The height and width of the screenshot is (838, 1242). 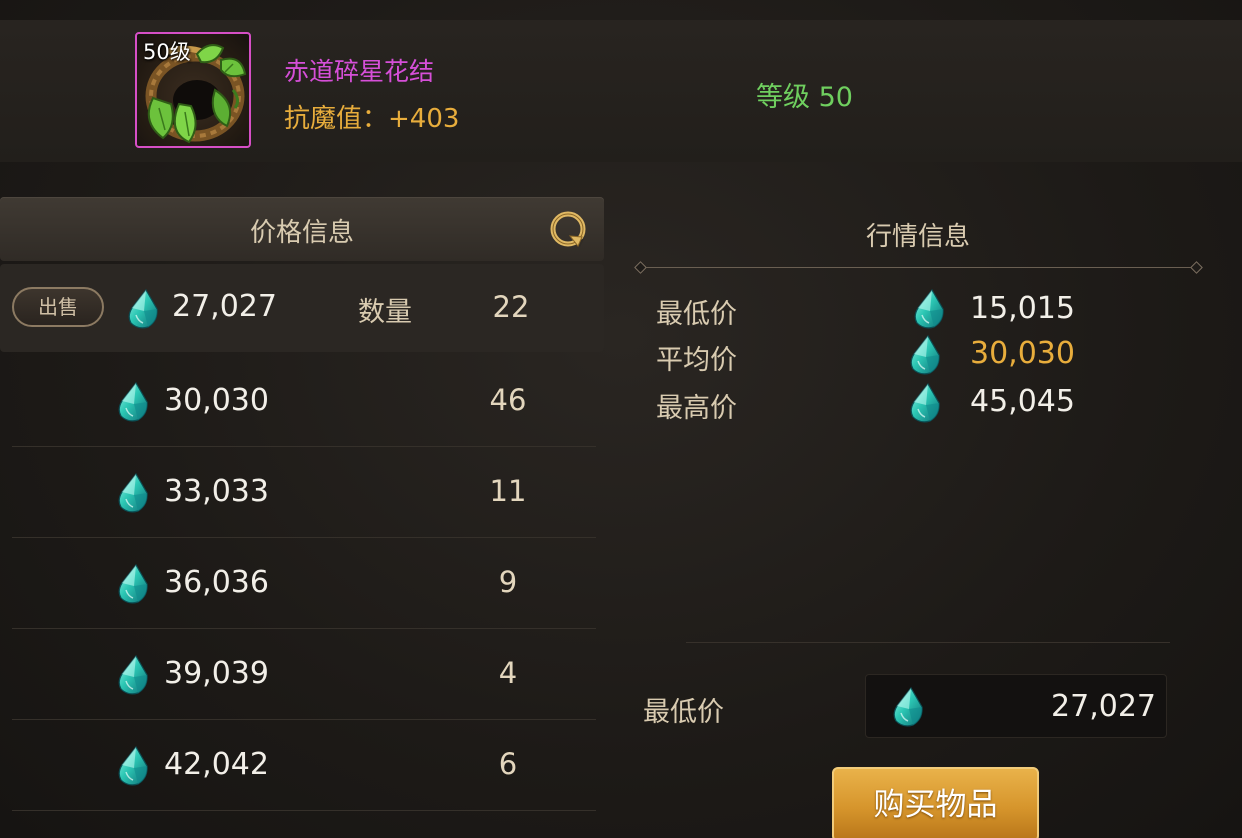 I want to click on average-price-value: 30,030, so click(x=1022, y=353).